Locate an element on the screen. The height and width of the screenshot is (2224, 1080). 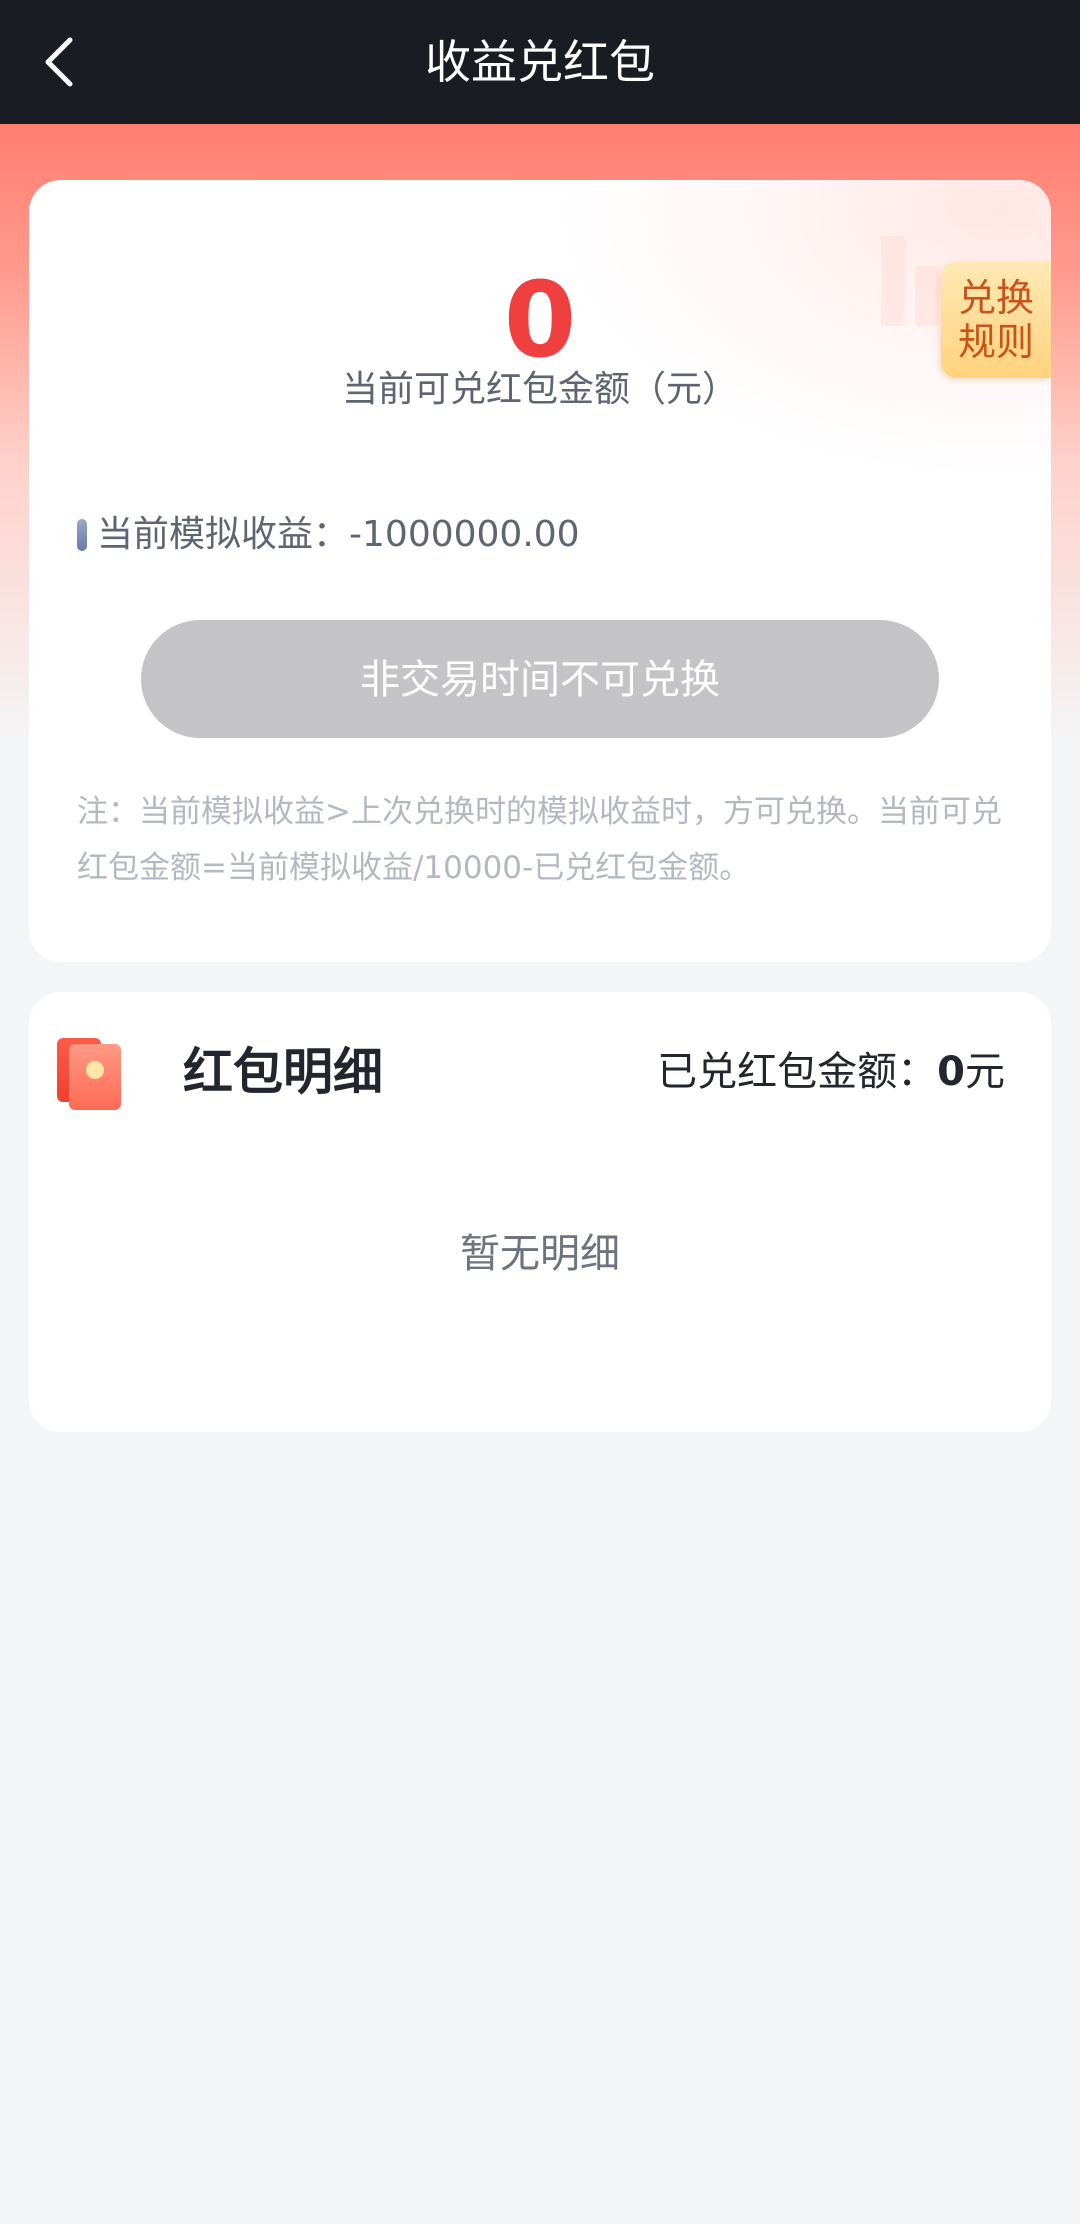
redeemable-amount: 0 is located at coordinates (540, 320).